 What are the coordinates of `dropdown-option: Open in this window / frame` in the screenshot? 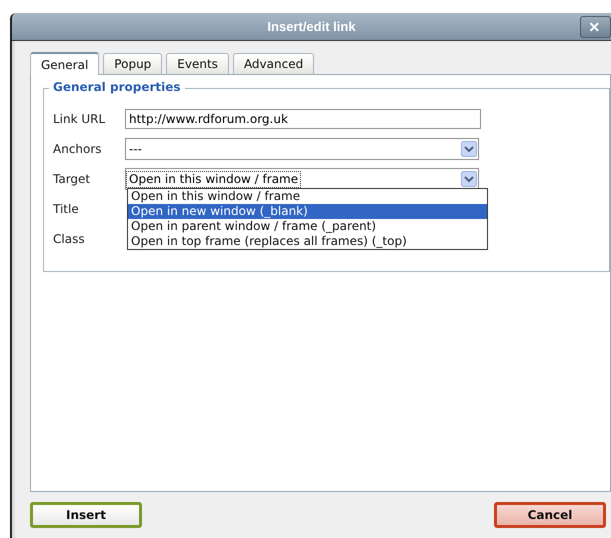 It's located at (307, 196).